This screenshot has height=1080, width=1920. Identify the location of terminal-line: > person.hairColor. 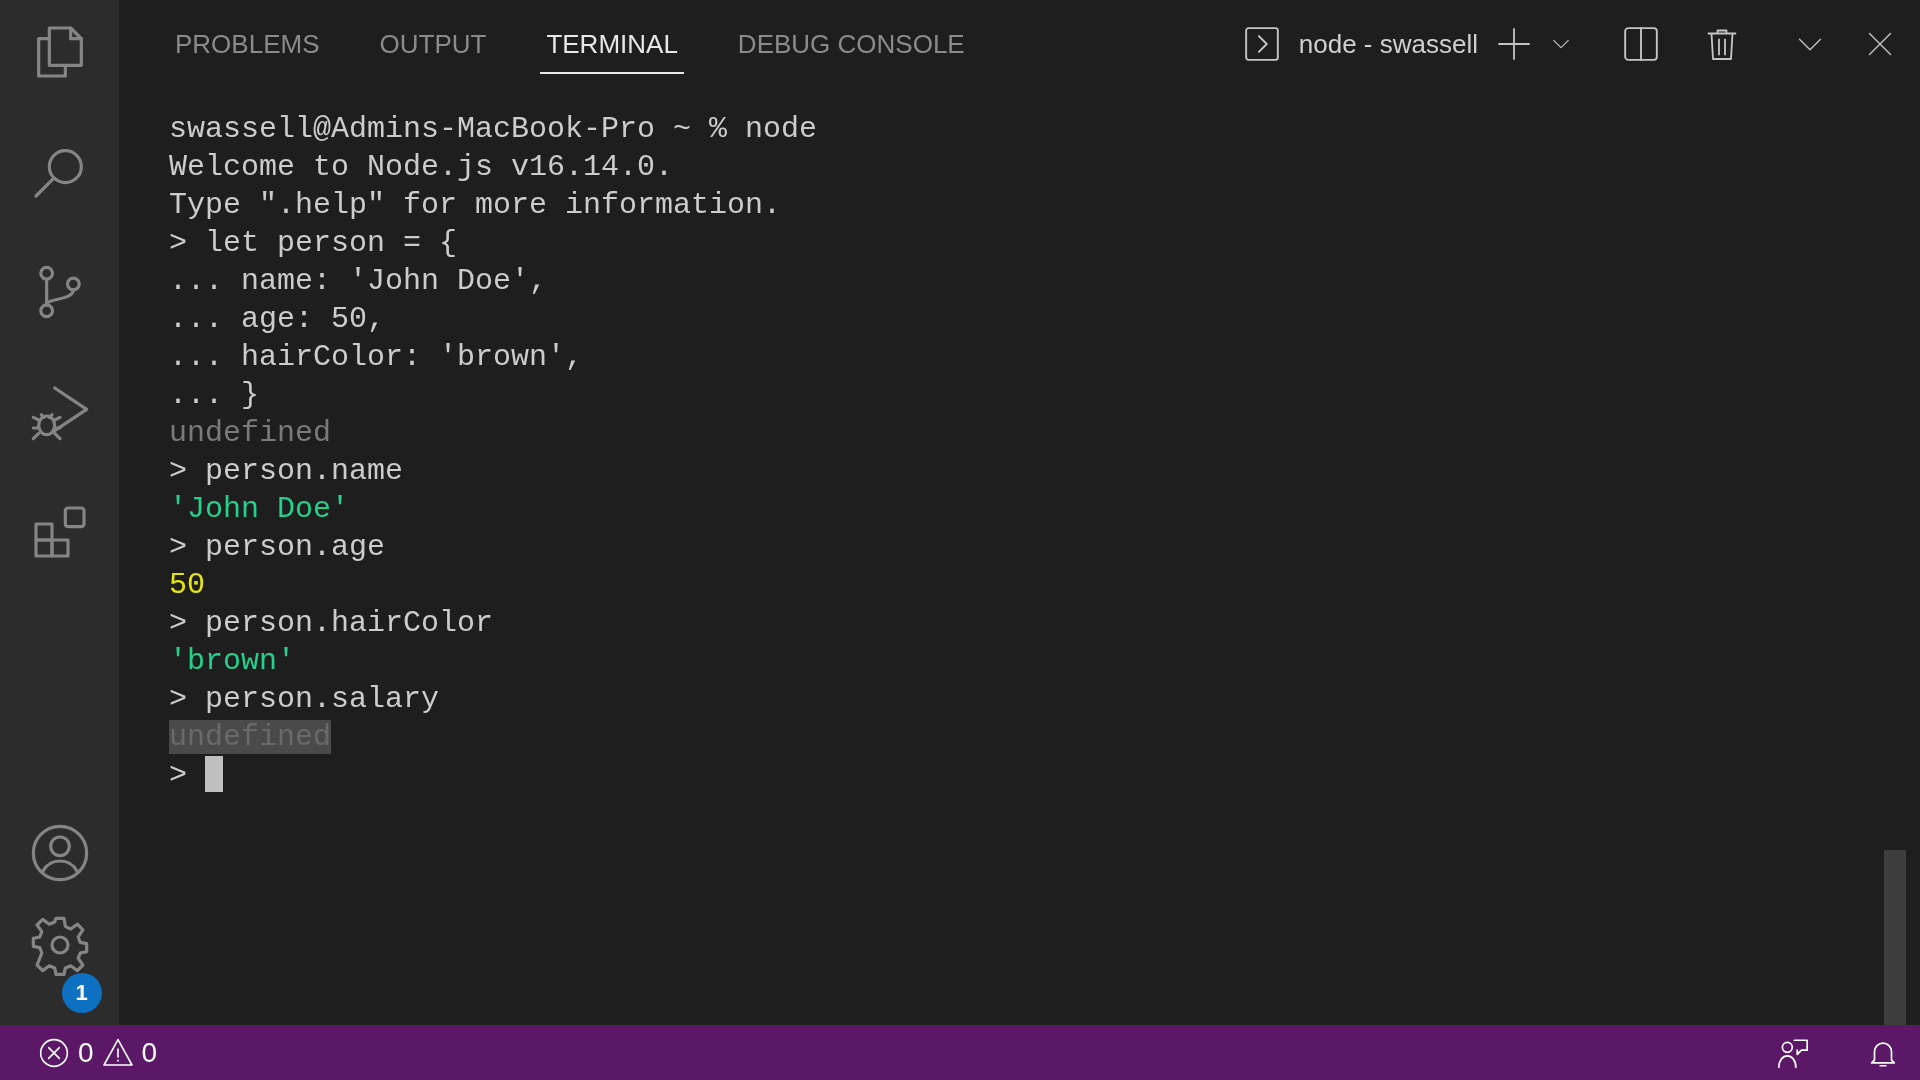
(331, 623).